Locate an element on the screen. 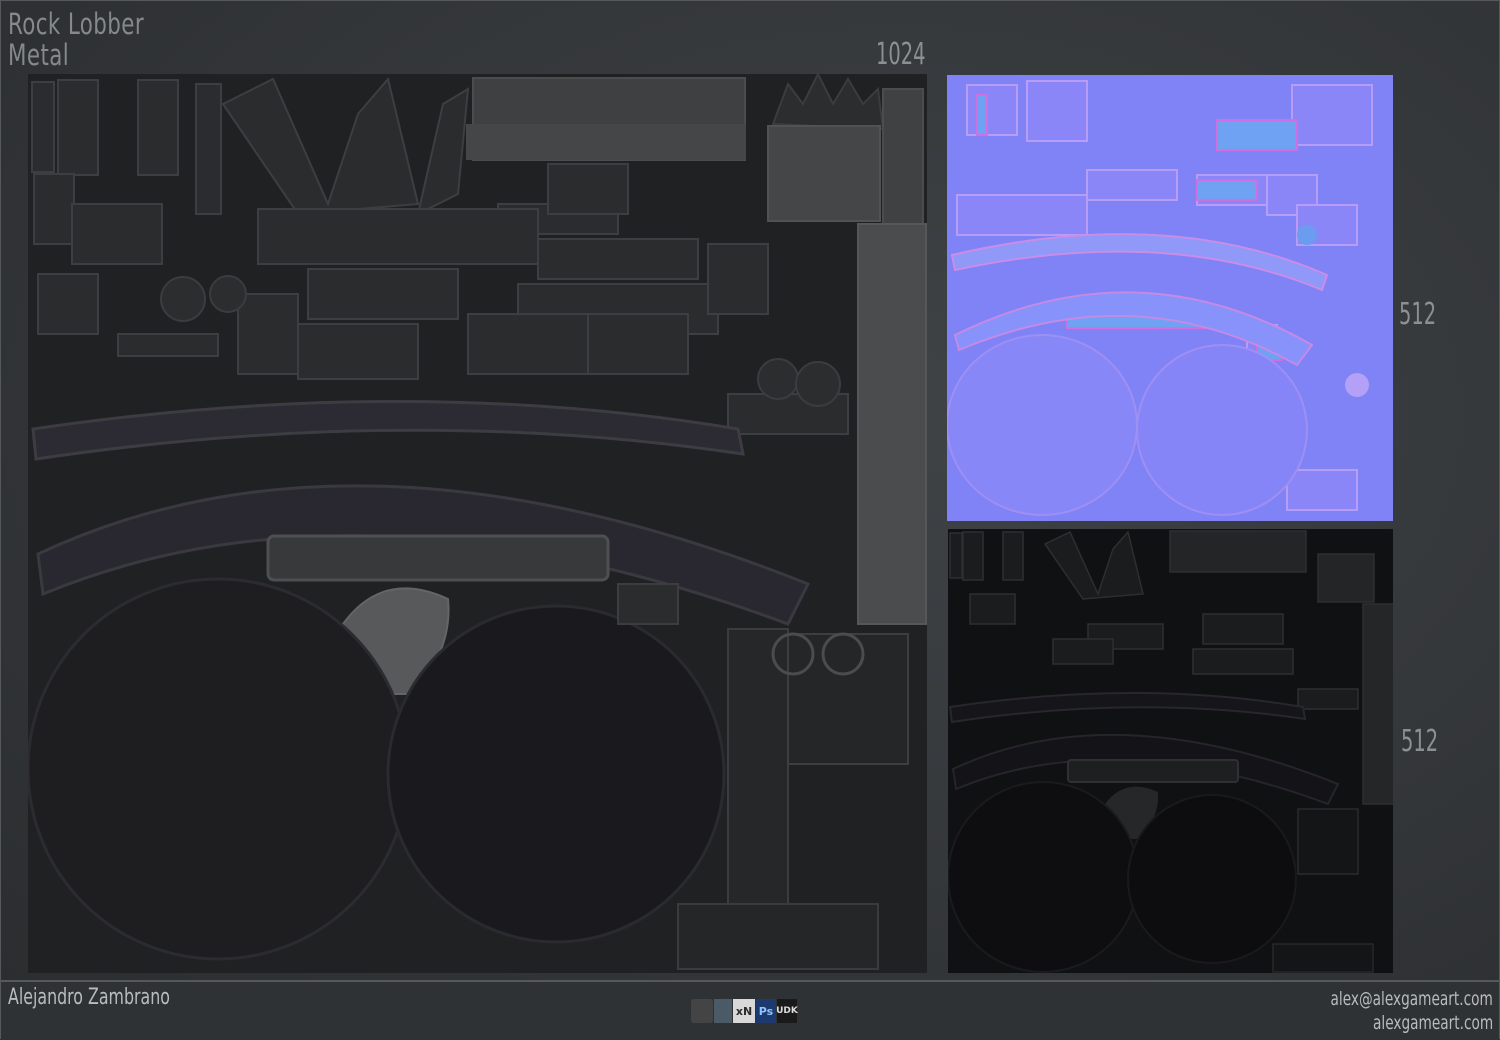 The height and width of the screenshot is (1040, 1500). normal-texture-image is located at coordinates (1170, 298).